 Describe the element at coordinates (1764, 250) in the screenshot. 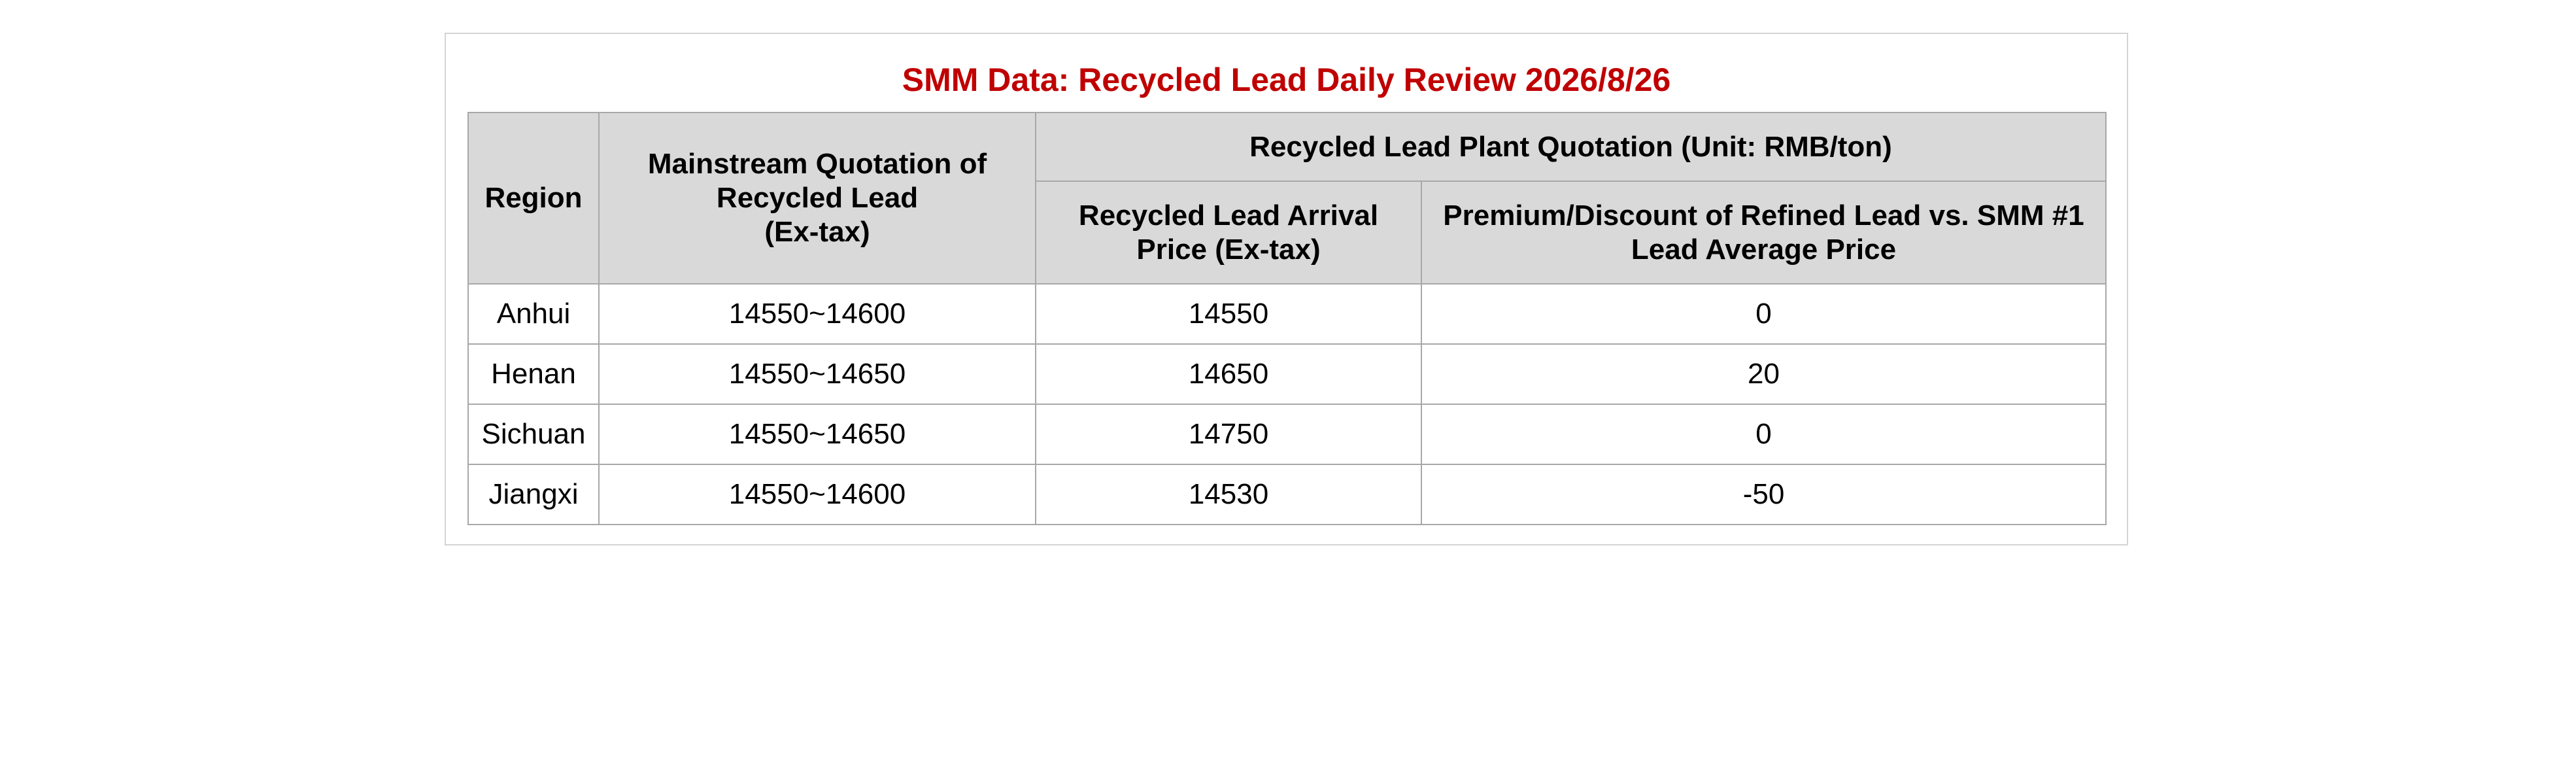

I see `header-premium-line2: Lead Average Price` at that location.